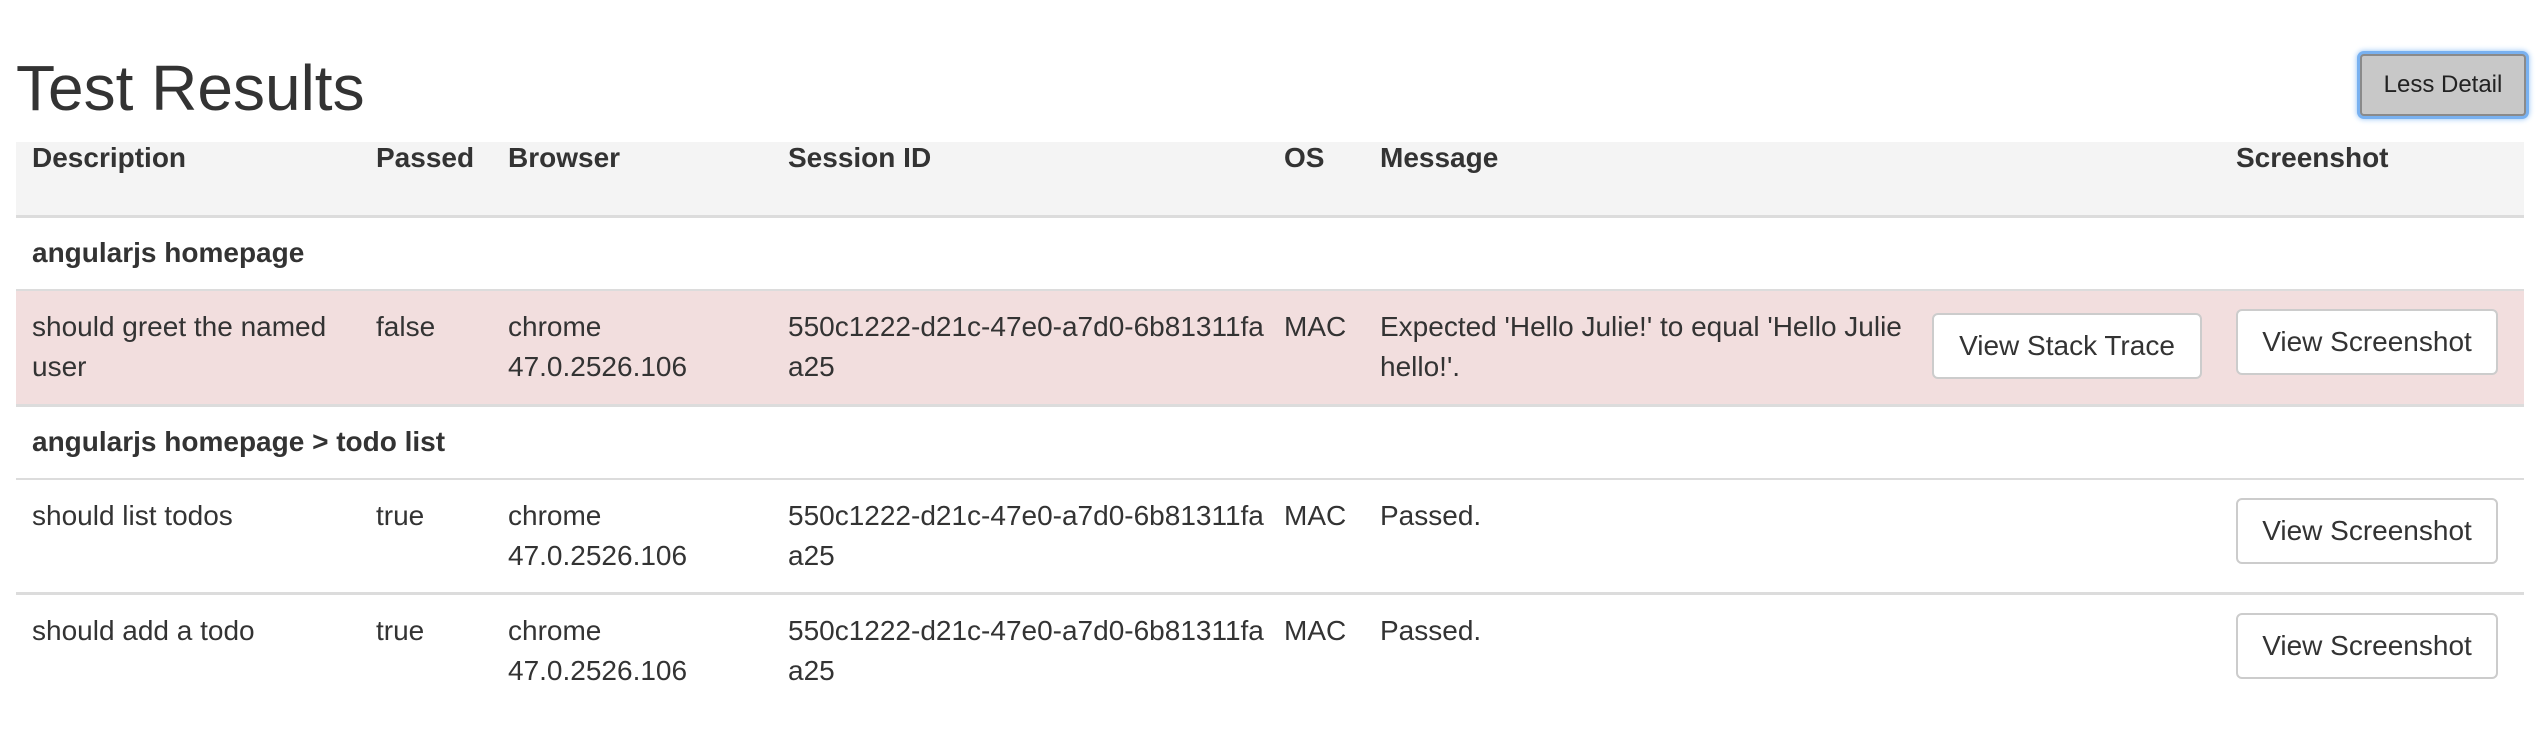 The width and height of the screenshot is (2540, 742). What do you see at coordinates (1270, 442) in the screenshot?
I see `group-row: angularjs homepage > todo list` at bounding box center [1270, 442].